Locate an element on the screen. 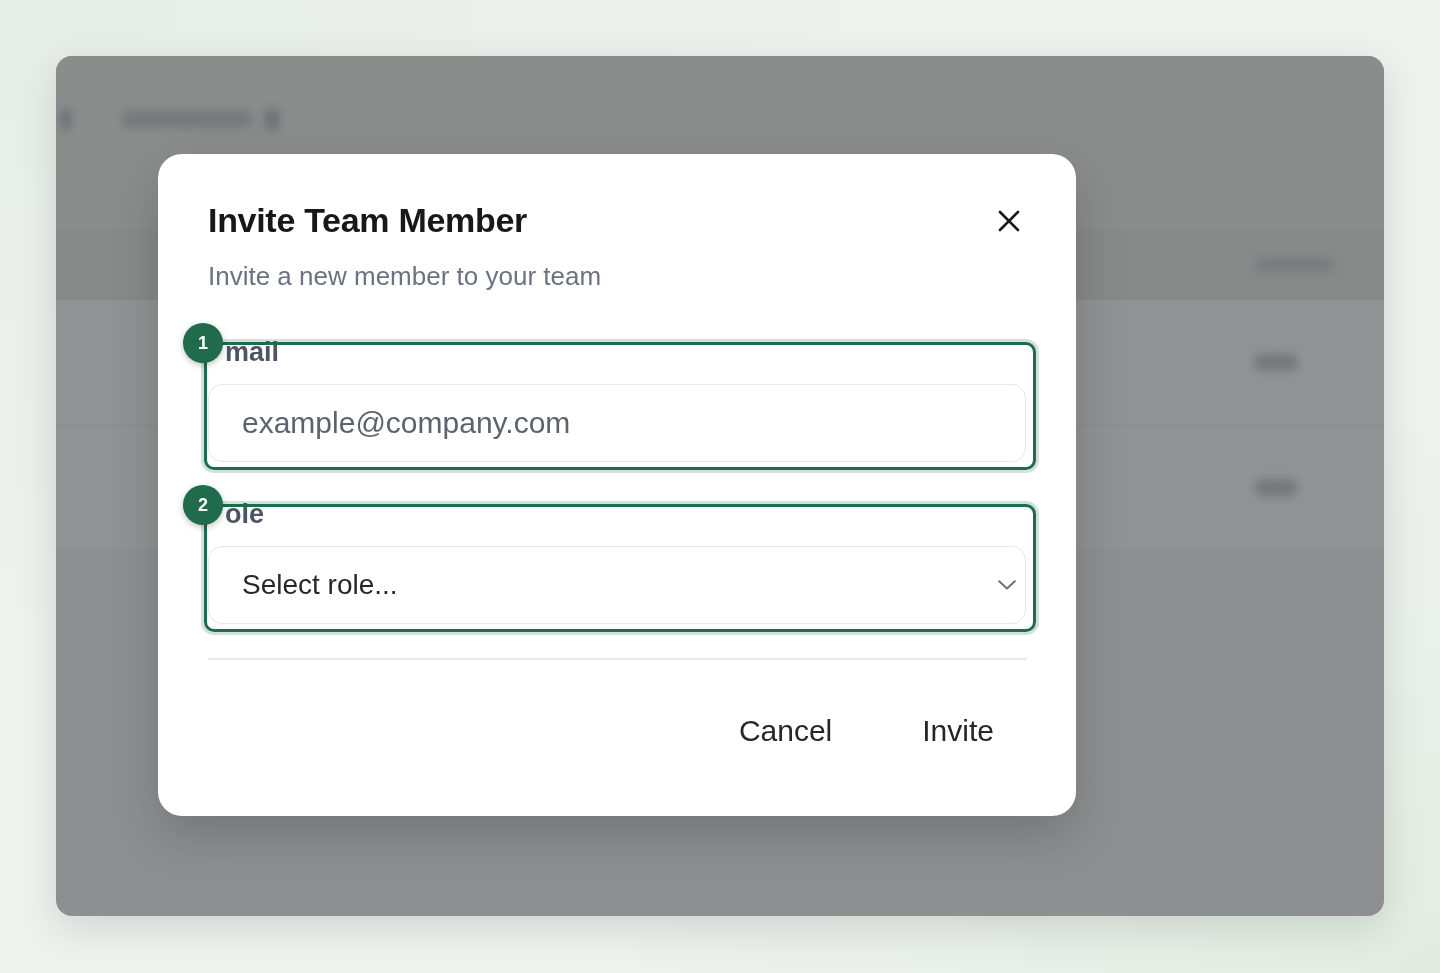 This screenshot has width=1440, height=973. dialog-subtitle: Invite a new member to your team is located at coordinates (405, 276).